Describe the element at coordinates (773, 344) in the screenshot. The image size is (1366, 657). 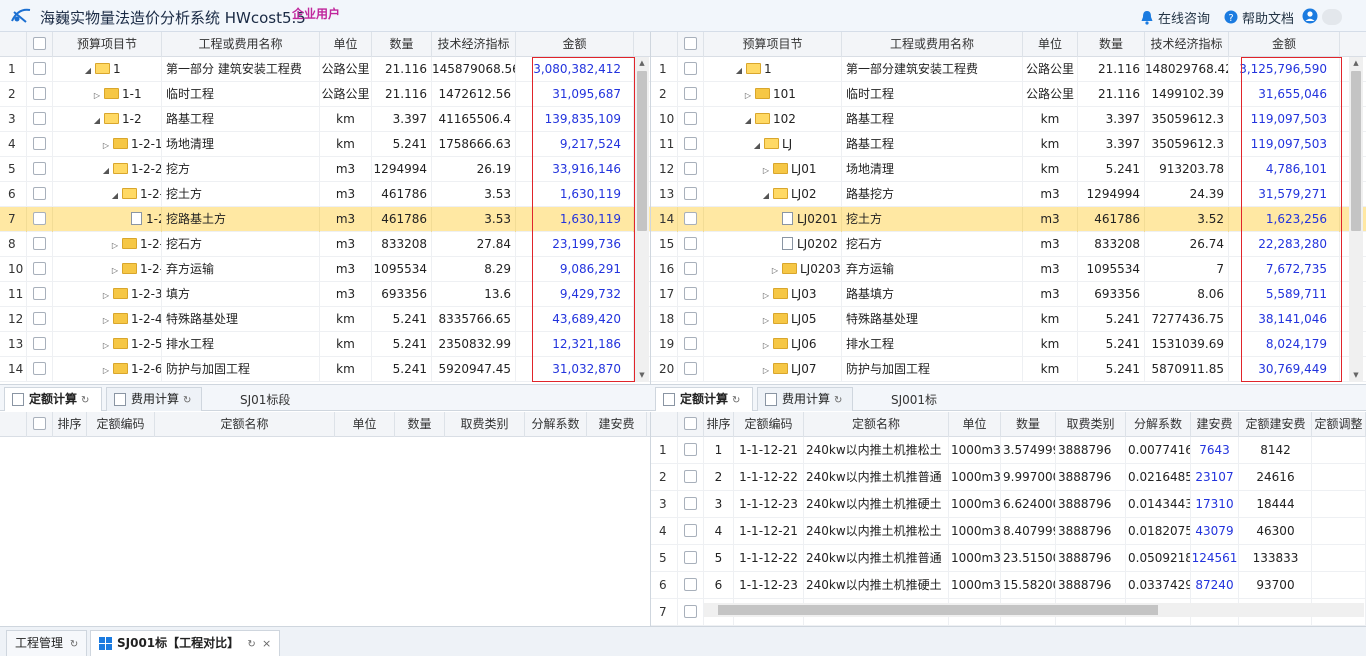
I see `tree-cell: ▷ LJ06` at that location.